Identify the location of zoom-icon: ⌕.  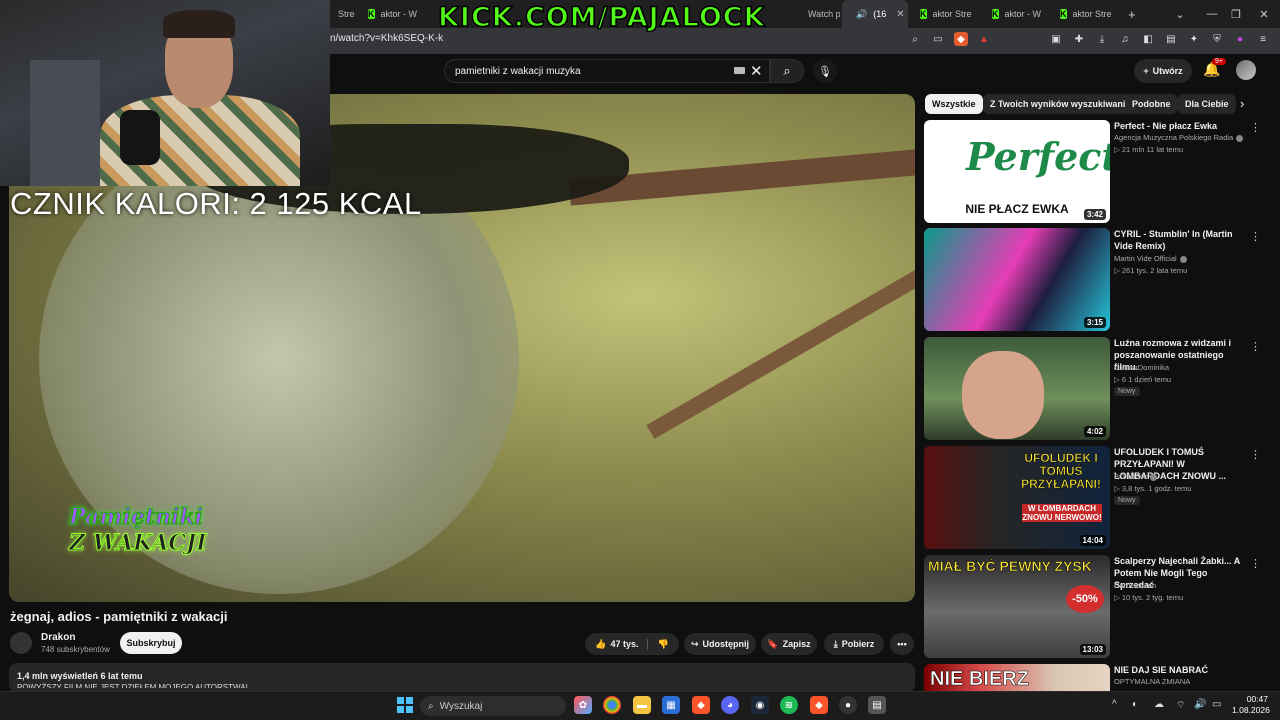
(915, 39).